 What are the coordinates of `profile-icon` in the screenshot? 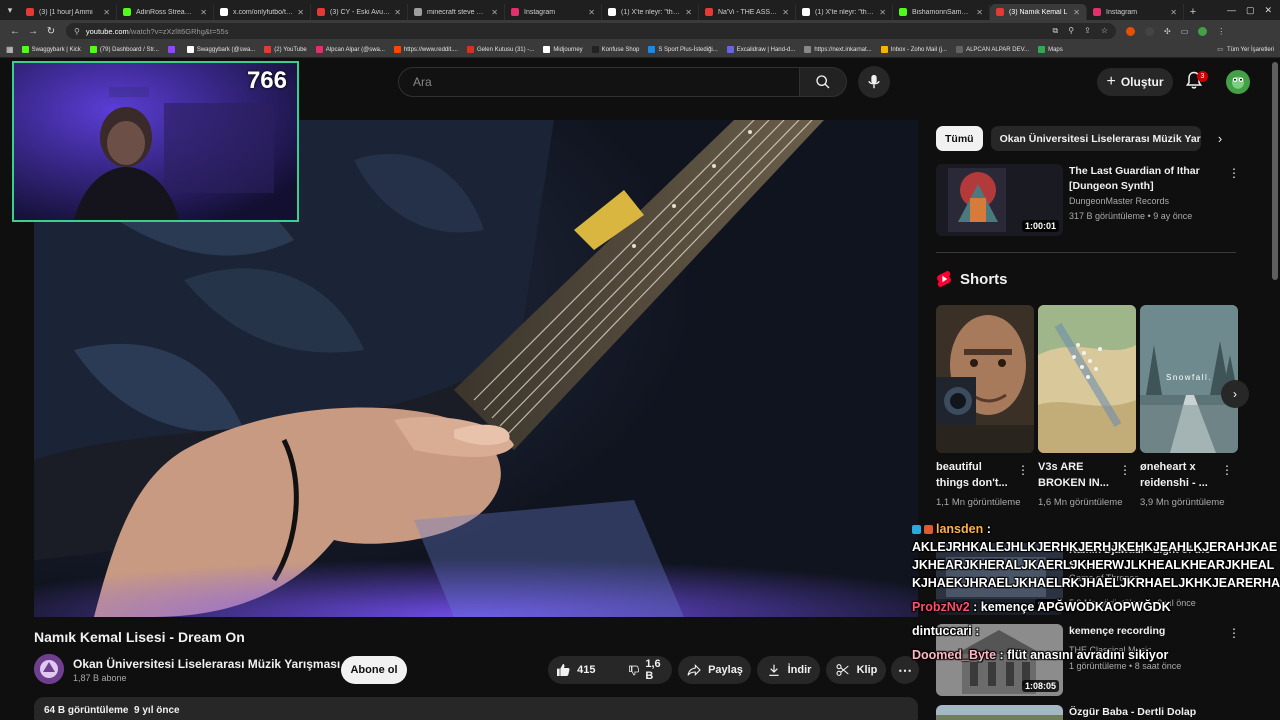 It's located at (1203, 31).